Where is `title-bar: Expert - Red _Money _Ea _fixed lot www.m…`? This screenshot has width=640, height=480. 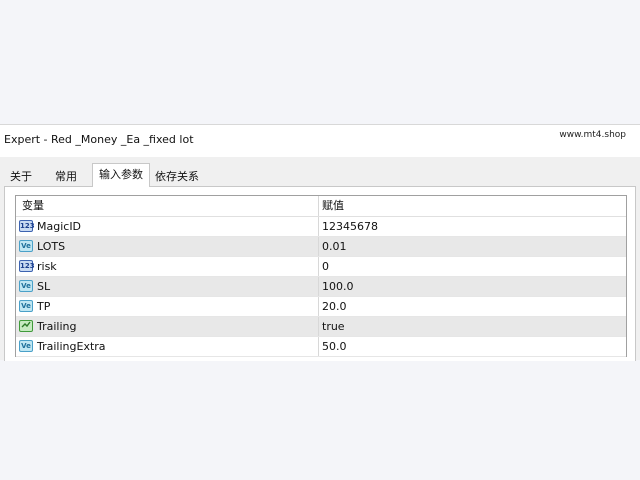
title-bar: Expert - Red _Money _Ea _fixed lot www.m… is located at coordinates (320, 141).